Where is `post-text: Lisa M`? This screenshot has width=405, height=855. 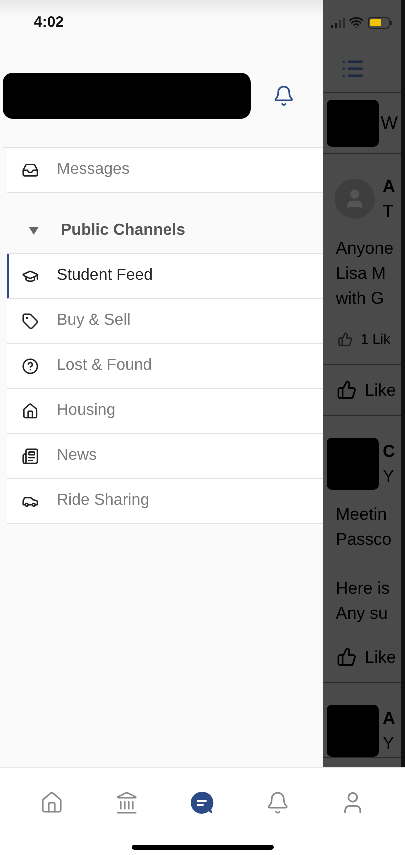 post-text: Lisa M is located at coordinates (362, 274).